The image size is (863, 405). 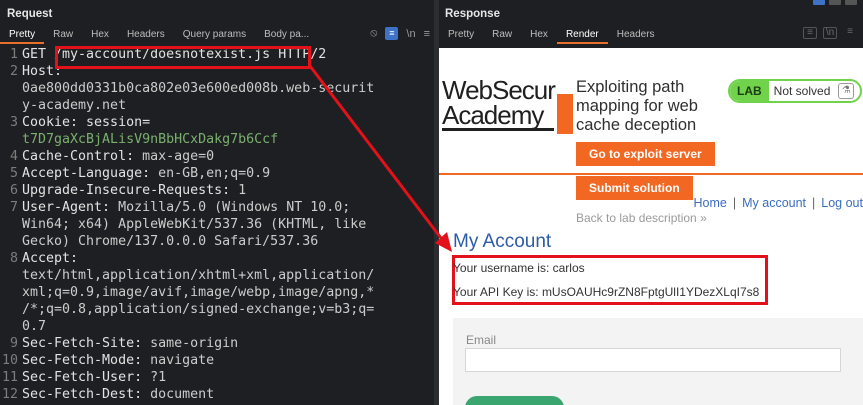 I want to click on line-number: 9, so click(x=13, y=343).